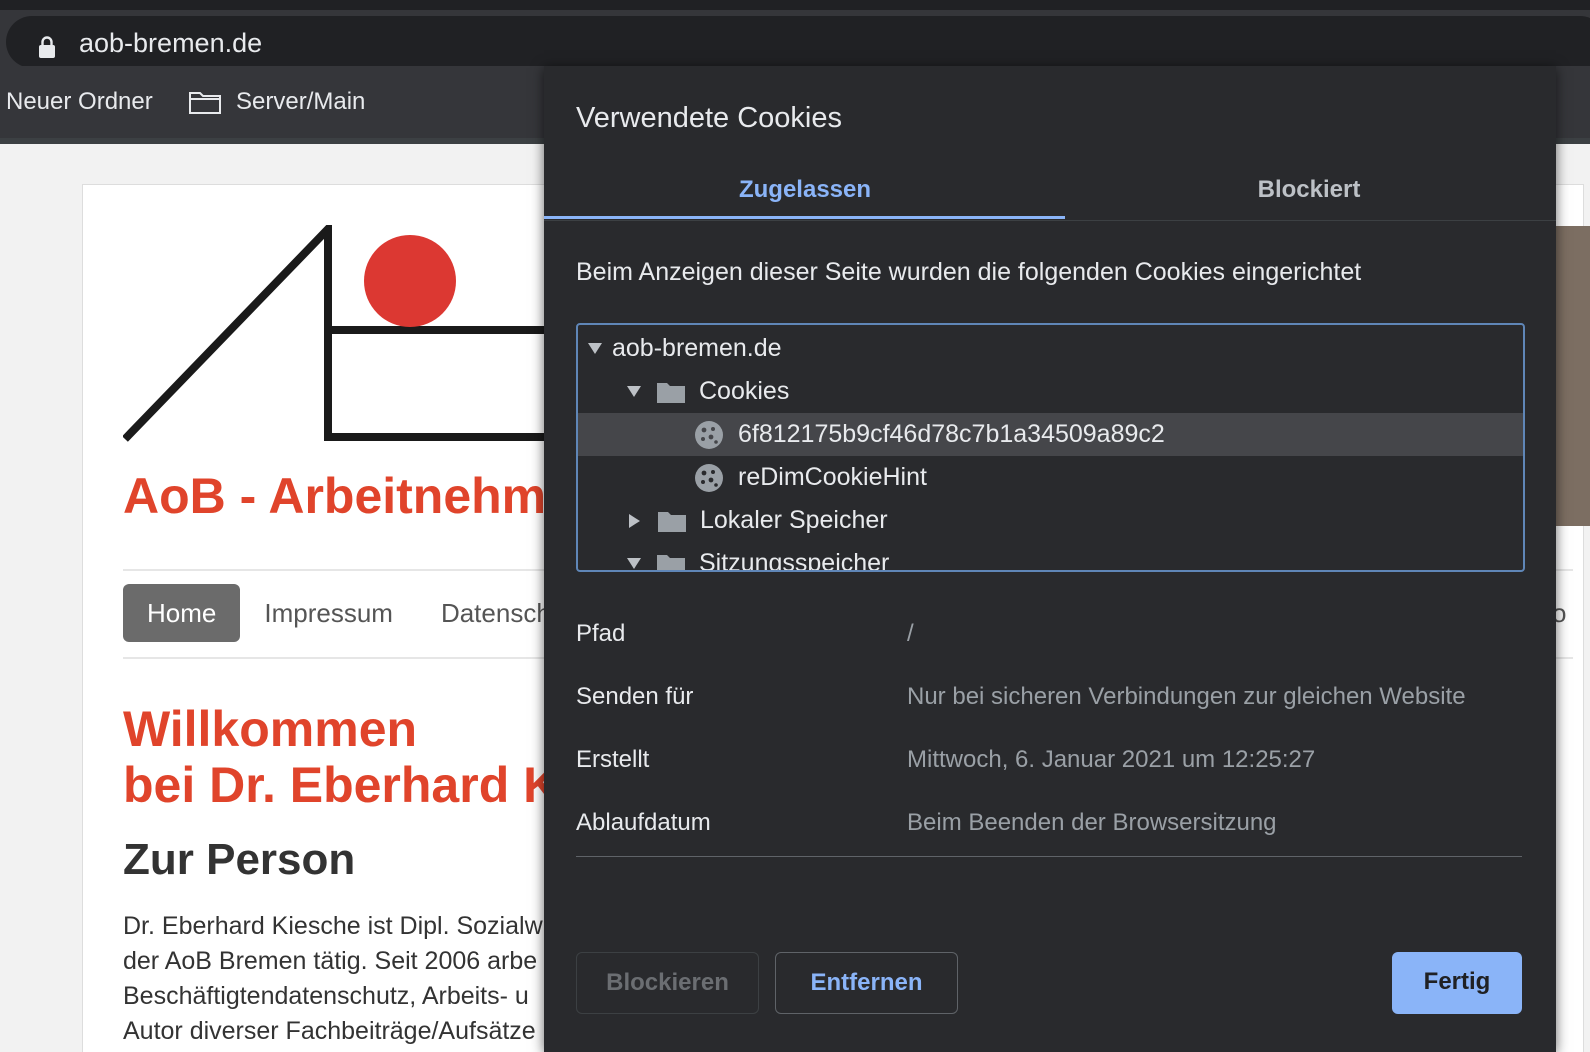 Image resolution: width=1590 pixels, height=1052 pixels. I want to click on tree-item-cookie: reDimCookieHint, so click(1050, 477).